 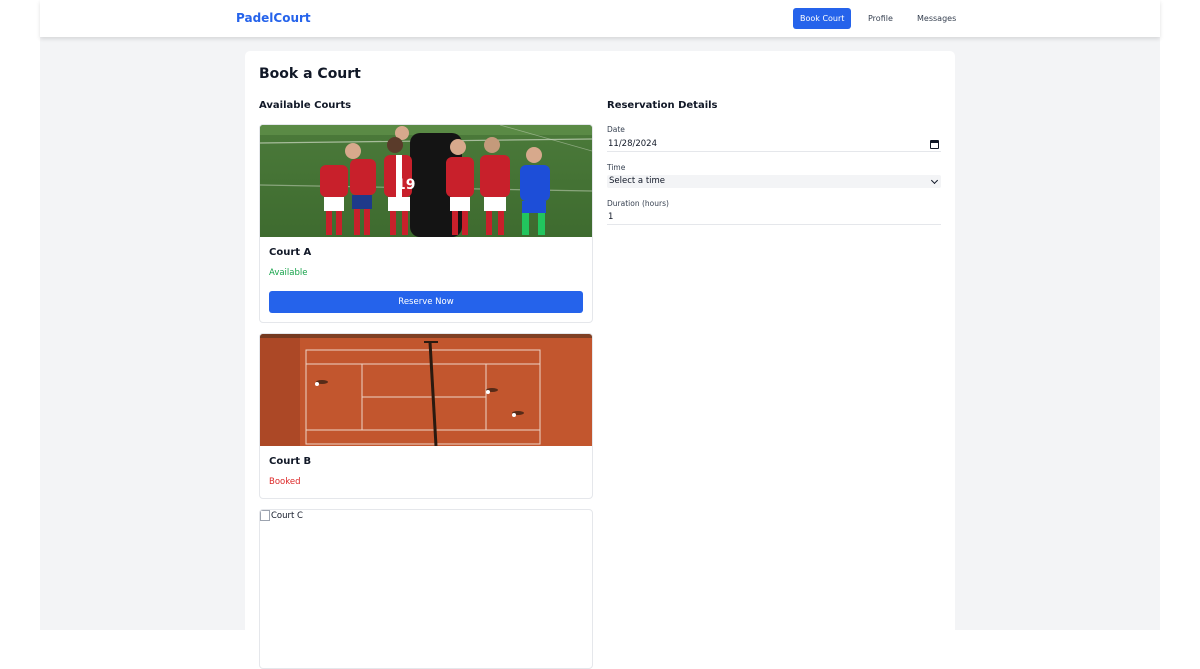 What do you see at coordinates (265, 515) in the screenshot?
I see `broken-image-icon` at bounding box center [265, 515].